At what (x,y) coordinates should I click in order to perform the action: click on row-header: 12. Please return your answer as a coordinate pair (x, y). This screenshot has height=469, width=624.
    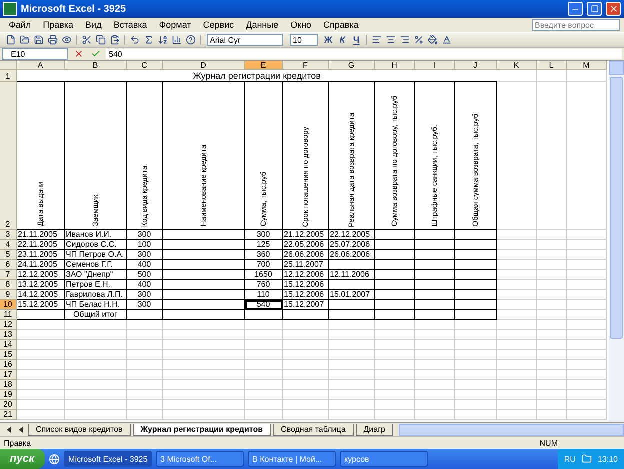
    Looking at the image, I should click on (8, 325).